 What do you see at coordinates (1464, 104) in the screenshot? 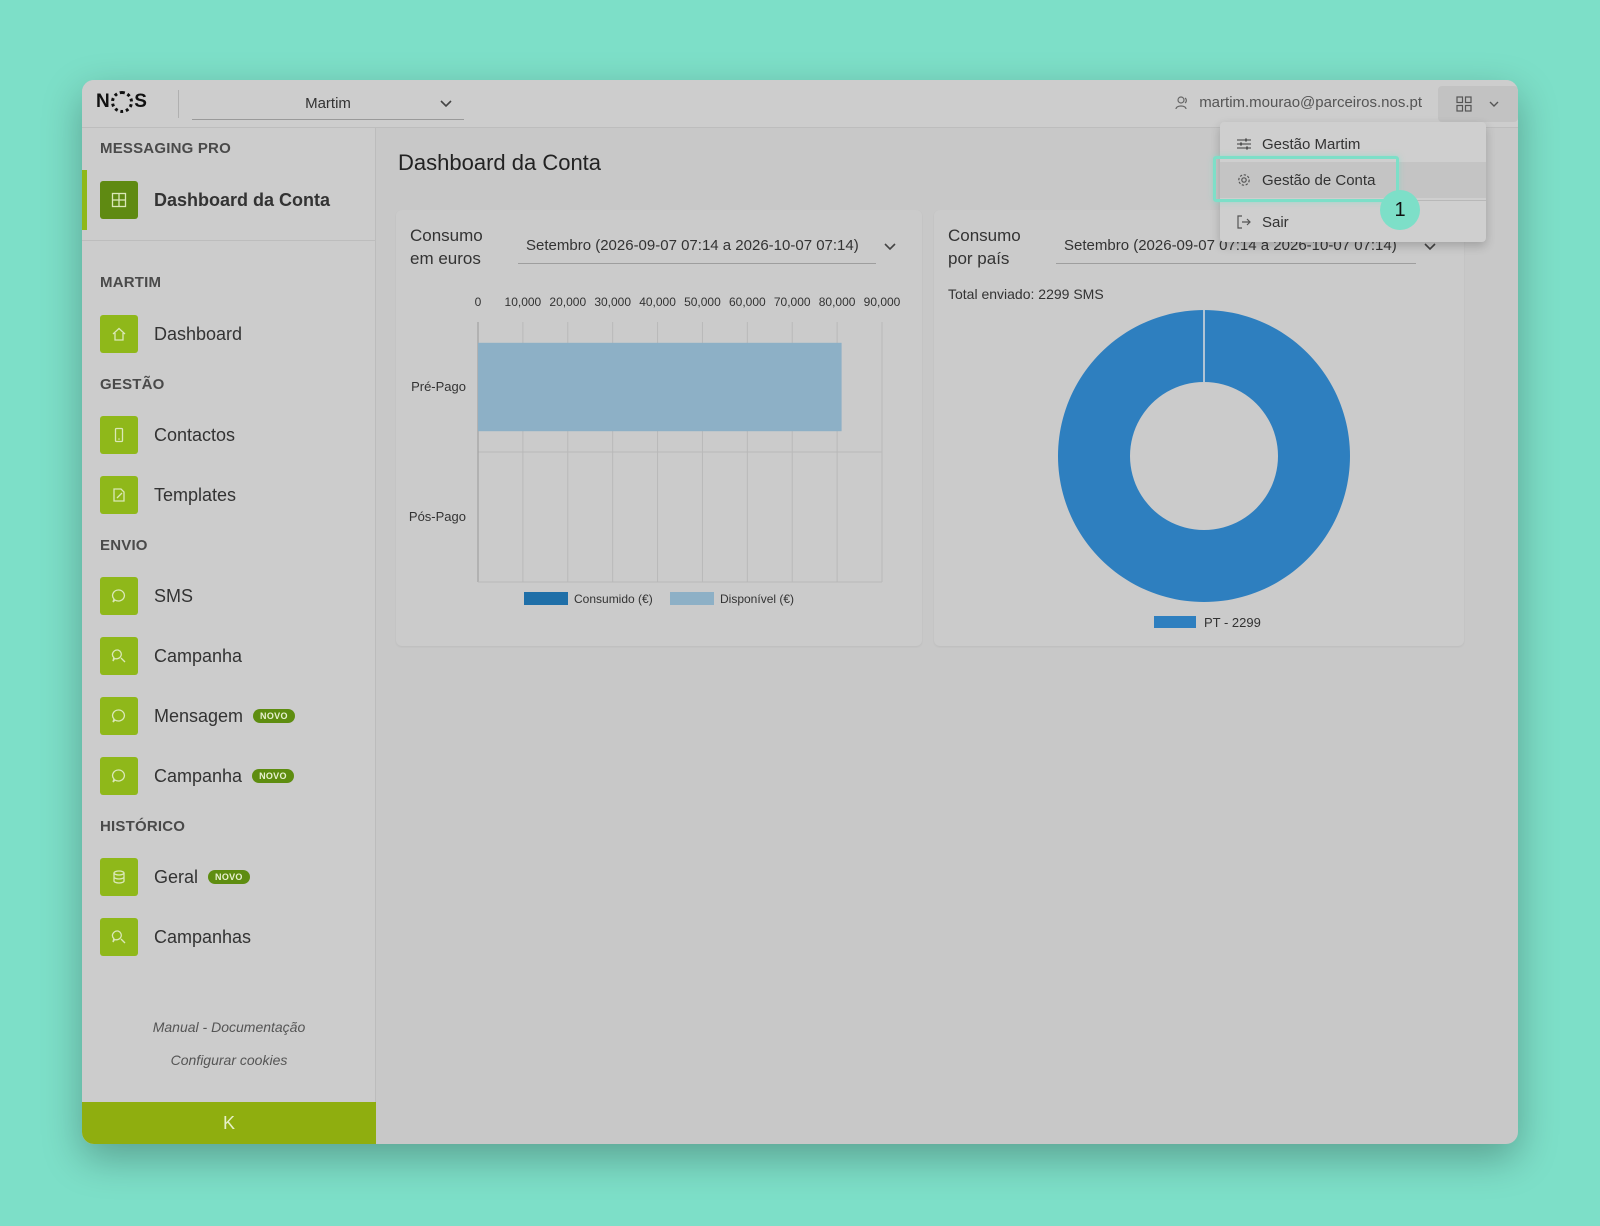
I see `grid-icon` at bounding box center [1464, 104].